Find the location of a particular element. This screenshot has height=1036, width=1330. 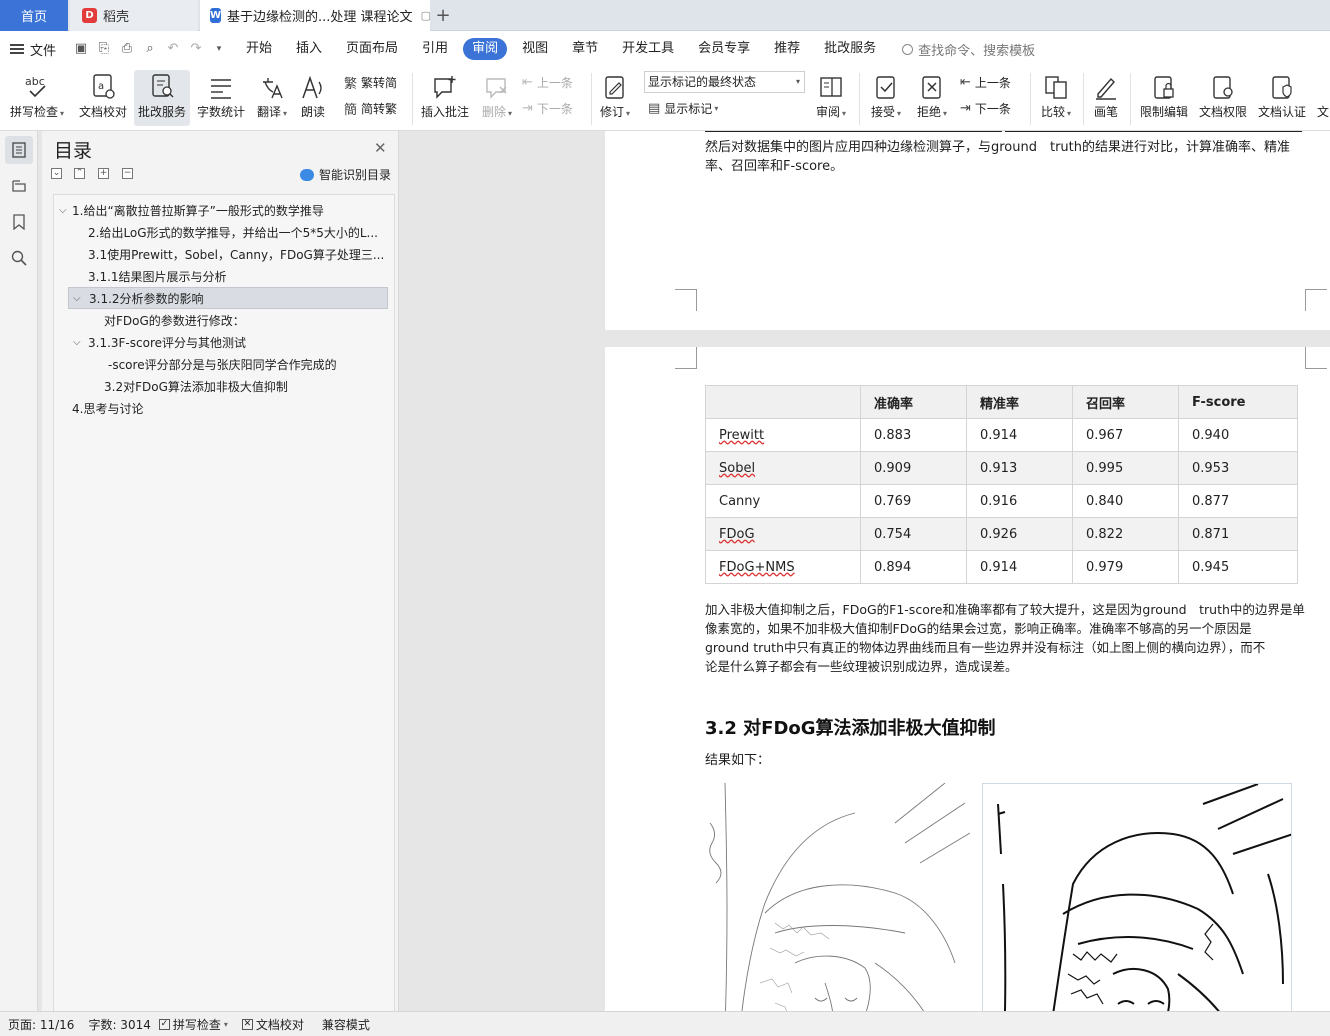

new-tab-button: + is located at coordinates (443, 15).